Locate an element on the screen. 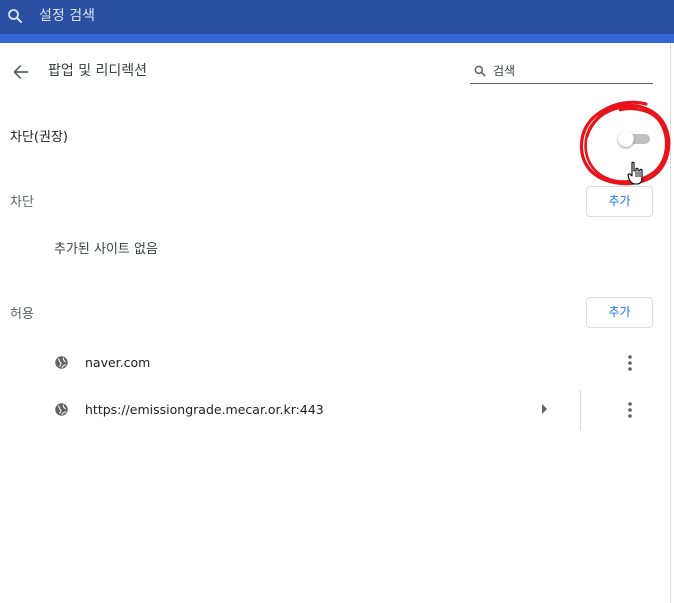  settings-search-placeholder: 설정 검색 is located at coordinates (67, 16).